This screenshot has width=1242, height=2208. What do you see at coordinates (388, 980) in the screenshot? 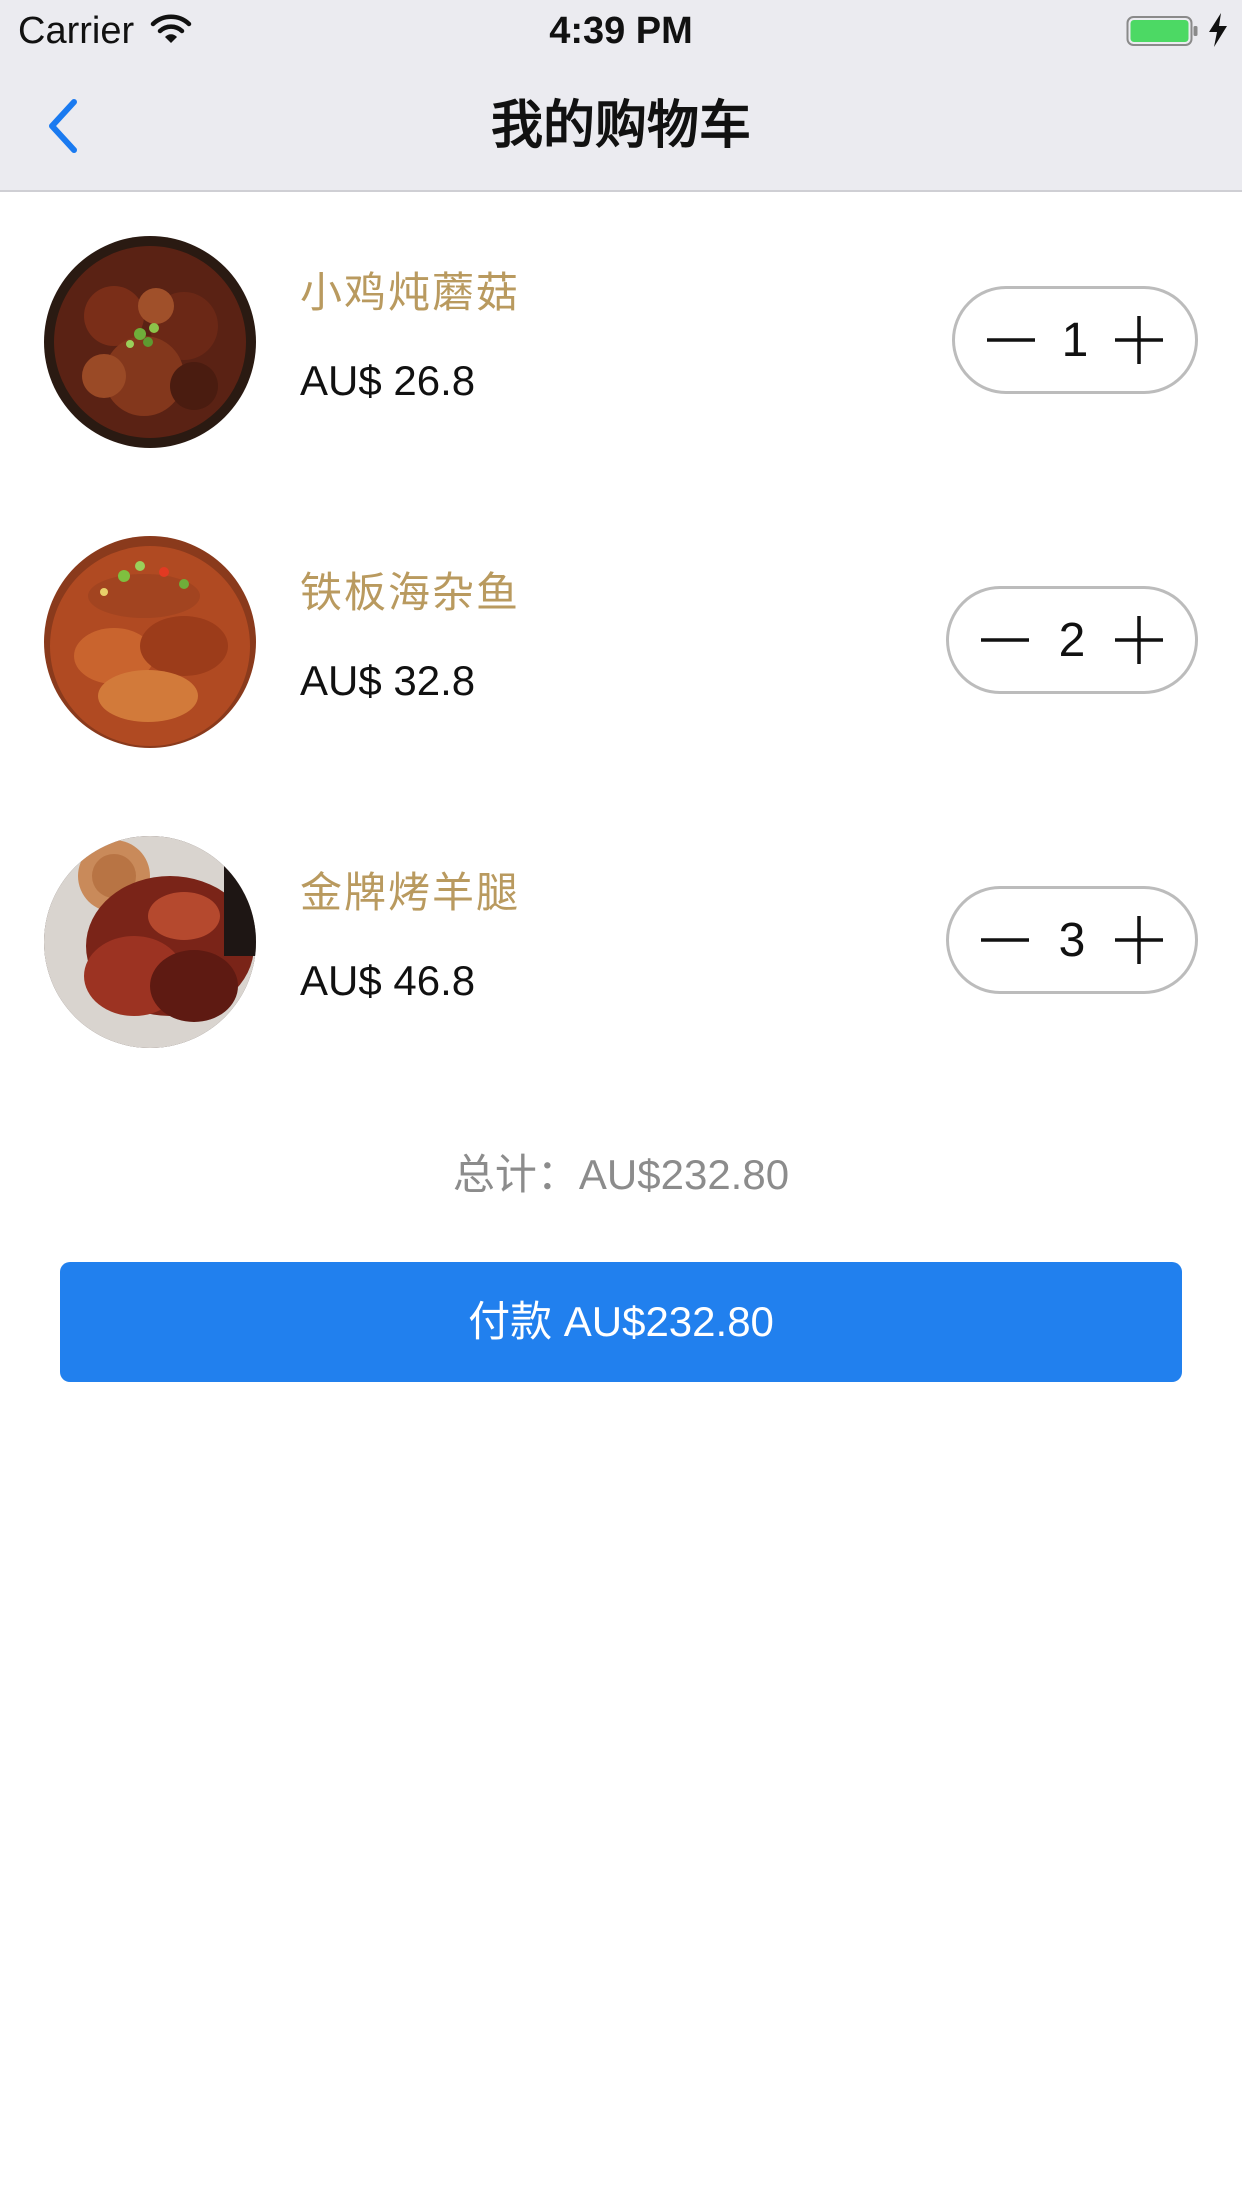
I see `dish-price: AU$ 46.8` at bounding box center [388, 980].